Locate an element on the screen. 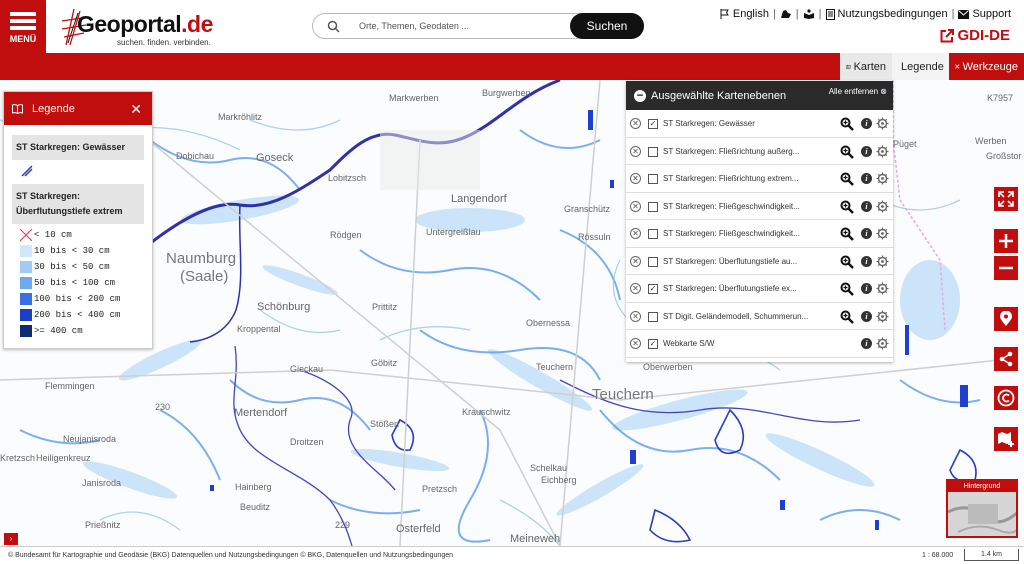 This screenshot has height=564, width=1024. gdi-de-link: GDI-DE is located at coordinates (975, 35).